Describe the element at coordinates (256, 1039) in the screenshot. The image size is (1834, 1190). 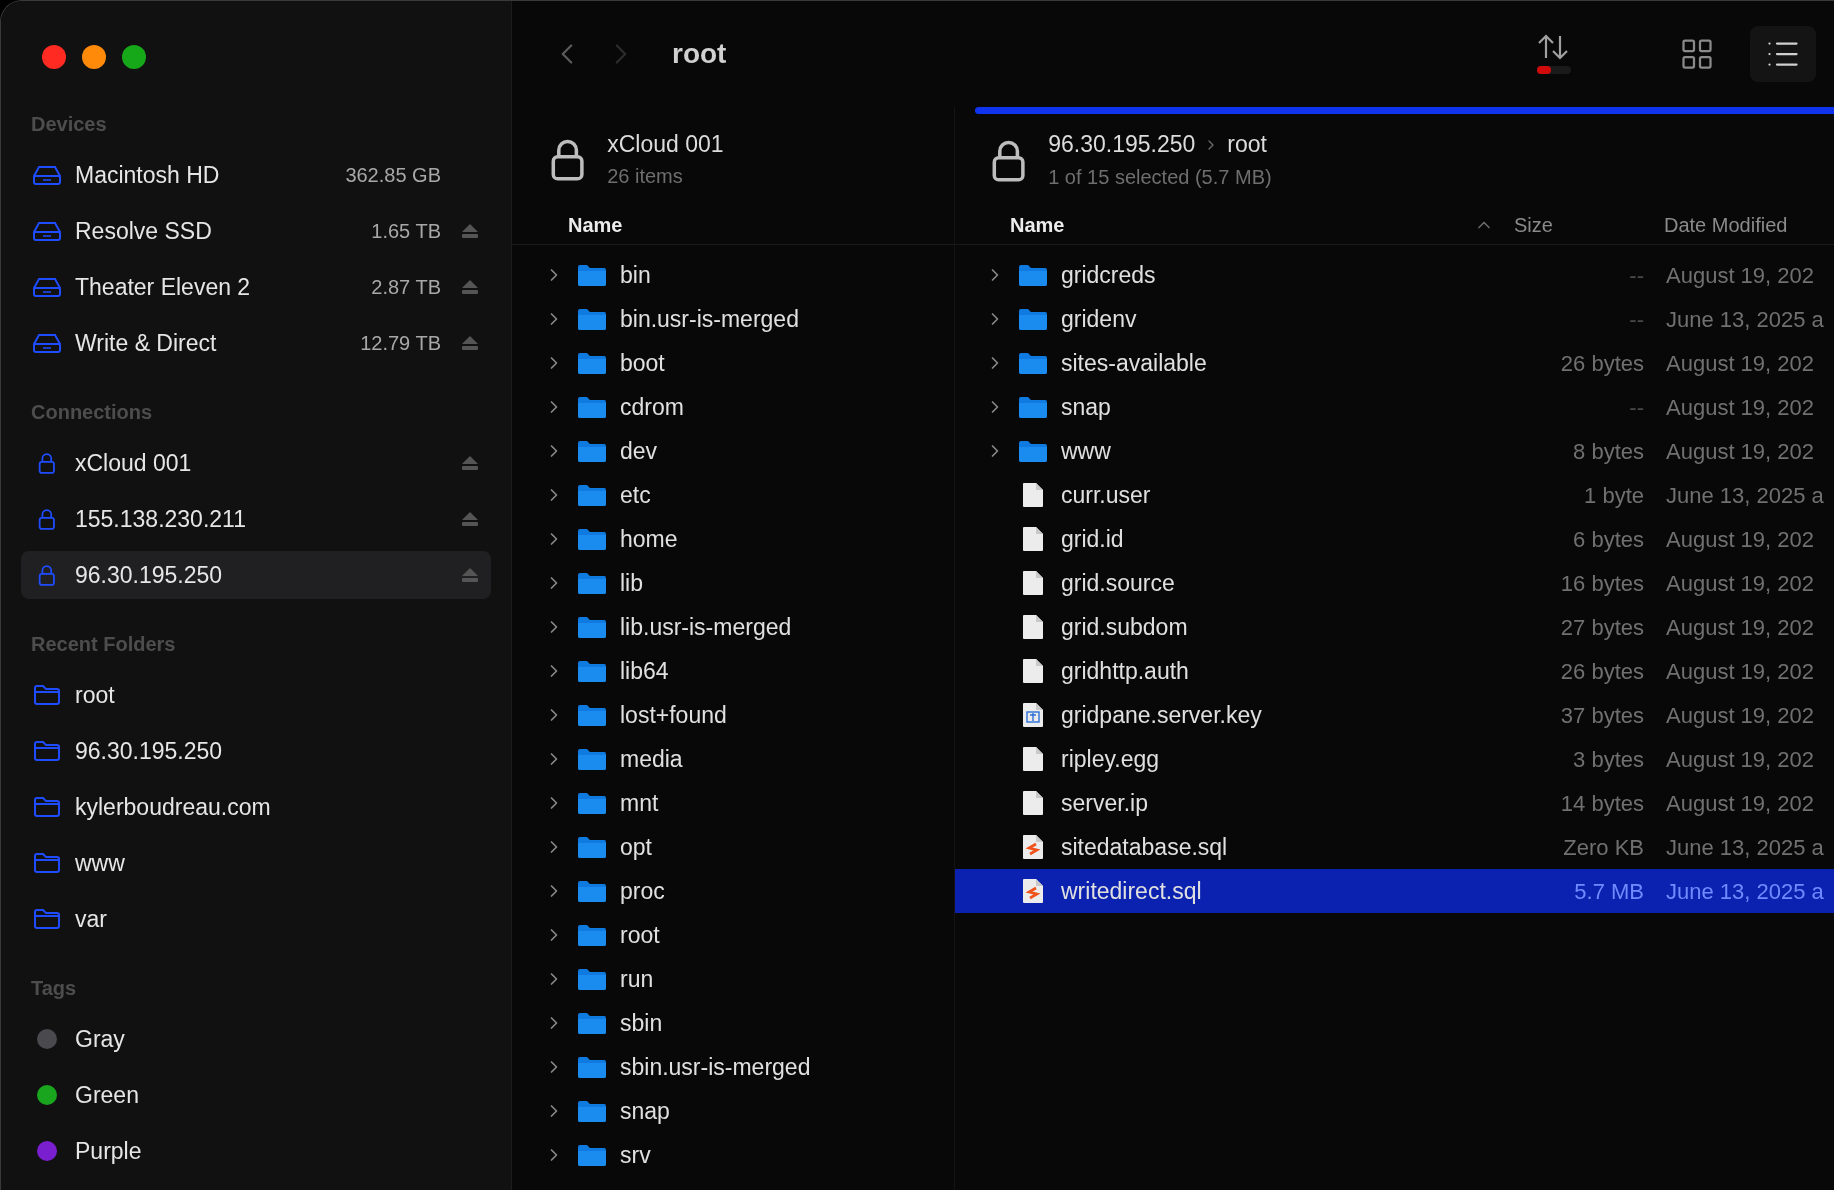
I see `sidebar-item: Gray` at that location.